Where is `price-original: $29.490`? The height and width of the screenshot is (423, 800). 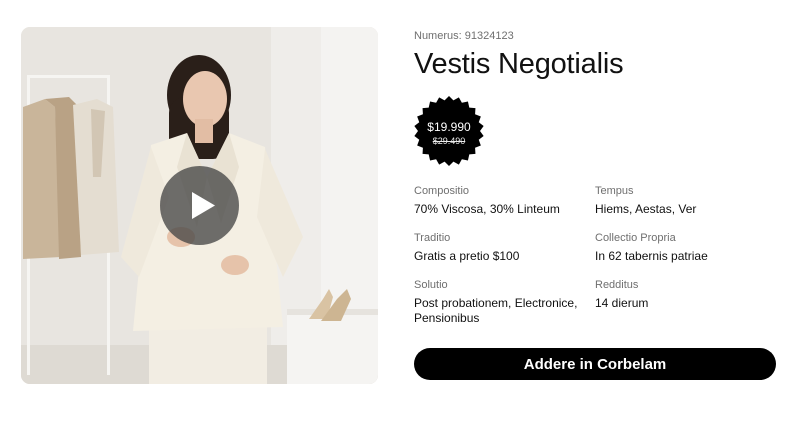 price-original: $29.490 is located at coordinates (449, 141).